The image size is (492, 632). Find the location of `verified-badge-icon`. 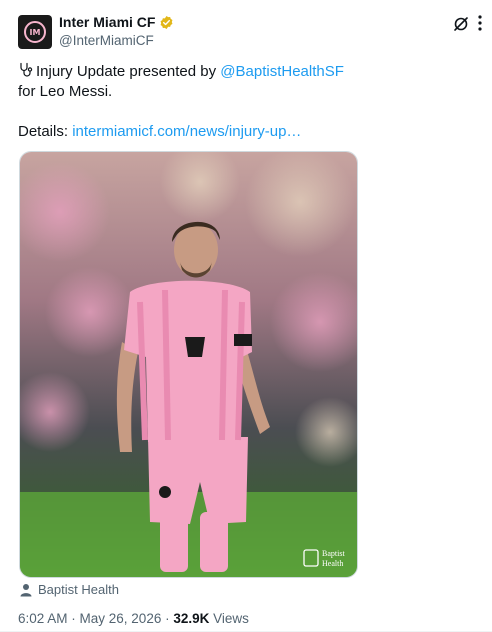

verified-badge-icon is located at coordinates (167, 22).